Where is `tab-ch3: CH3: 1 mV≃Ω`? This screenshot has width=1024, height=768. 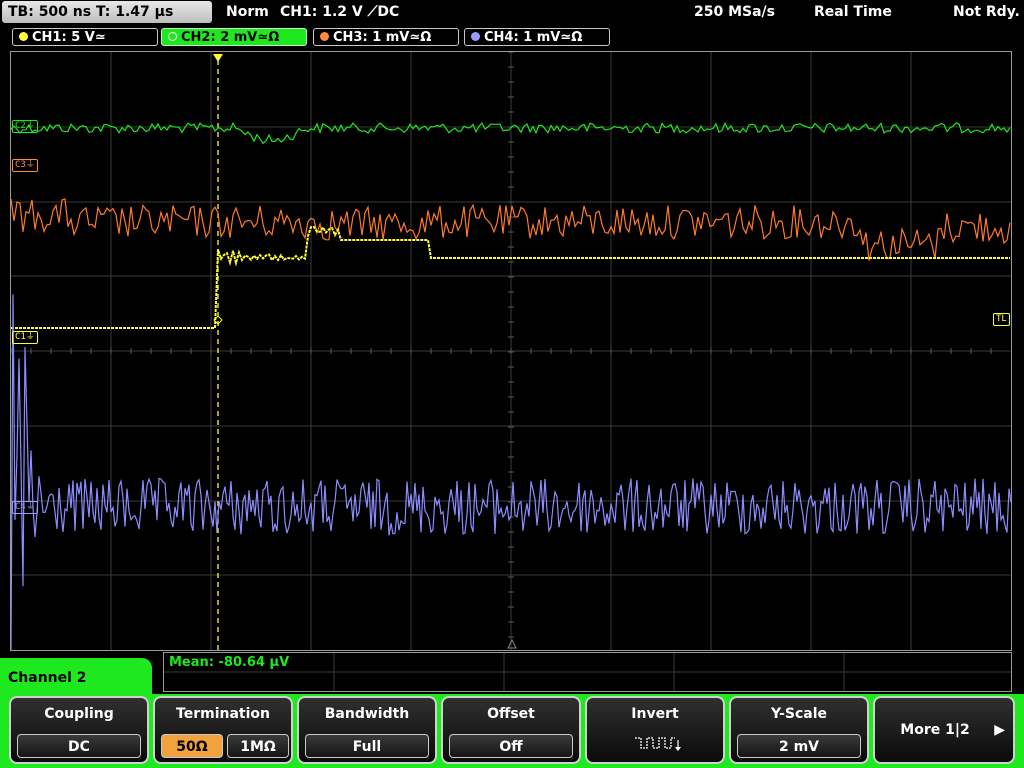
tab-ch3: CH3: 1 mV≃Ω is located at coordinates (386, 37).